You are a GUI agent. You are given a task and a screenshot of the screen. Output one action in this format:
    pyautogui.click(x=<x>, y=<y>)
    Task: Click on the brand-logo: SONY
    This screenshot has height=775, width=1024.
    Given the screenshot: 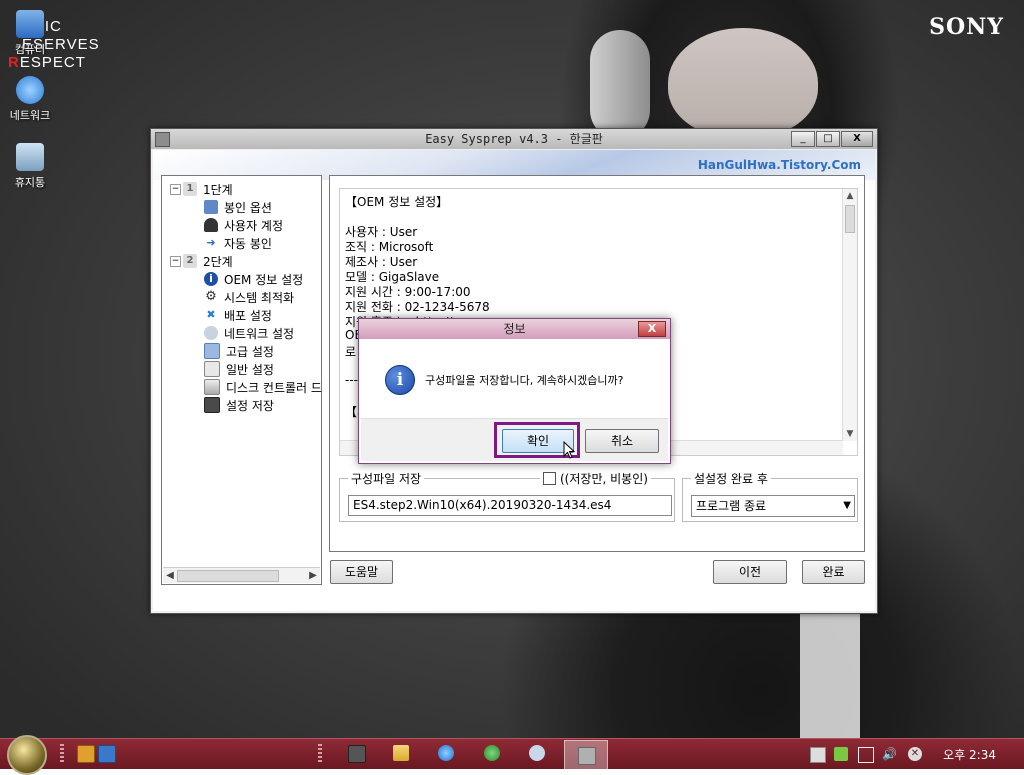 What is the action you would take?
    pyautogui.click(x=966, y=27)
    